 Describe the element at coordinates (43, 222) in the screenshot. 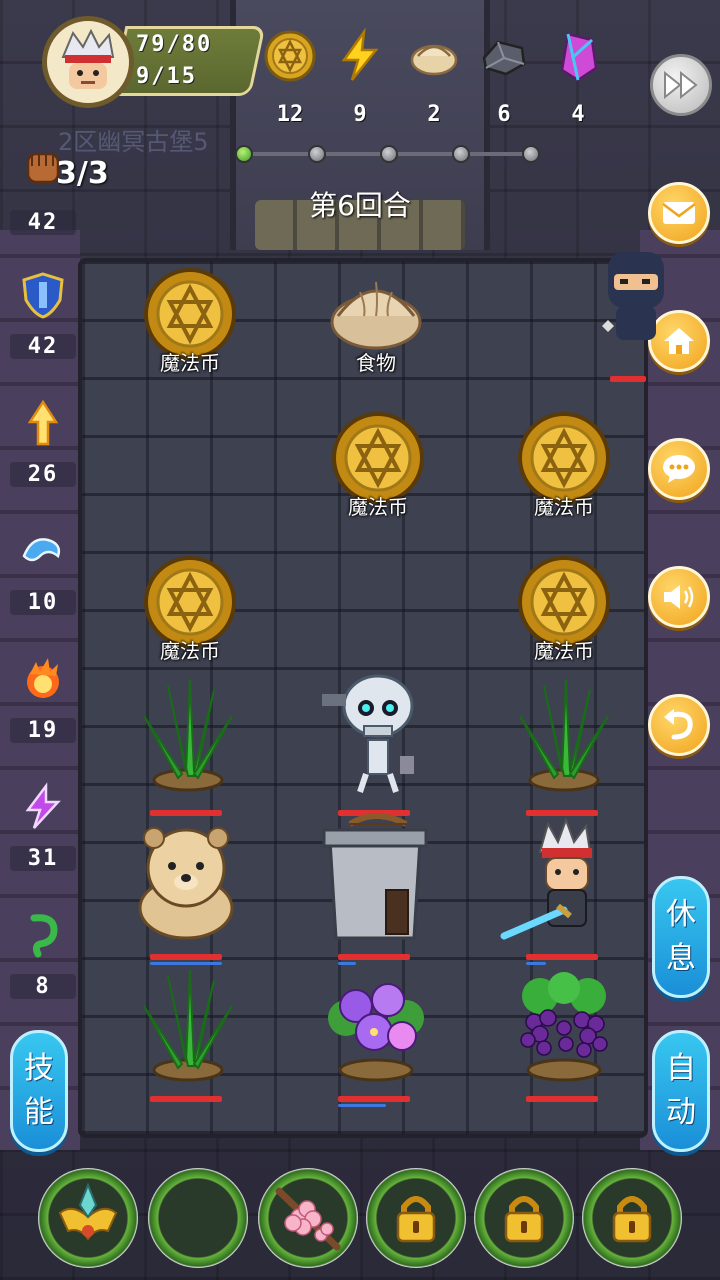

I see `attack-value: 42` at that location.